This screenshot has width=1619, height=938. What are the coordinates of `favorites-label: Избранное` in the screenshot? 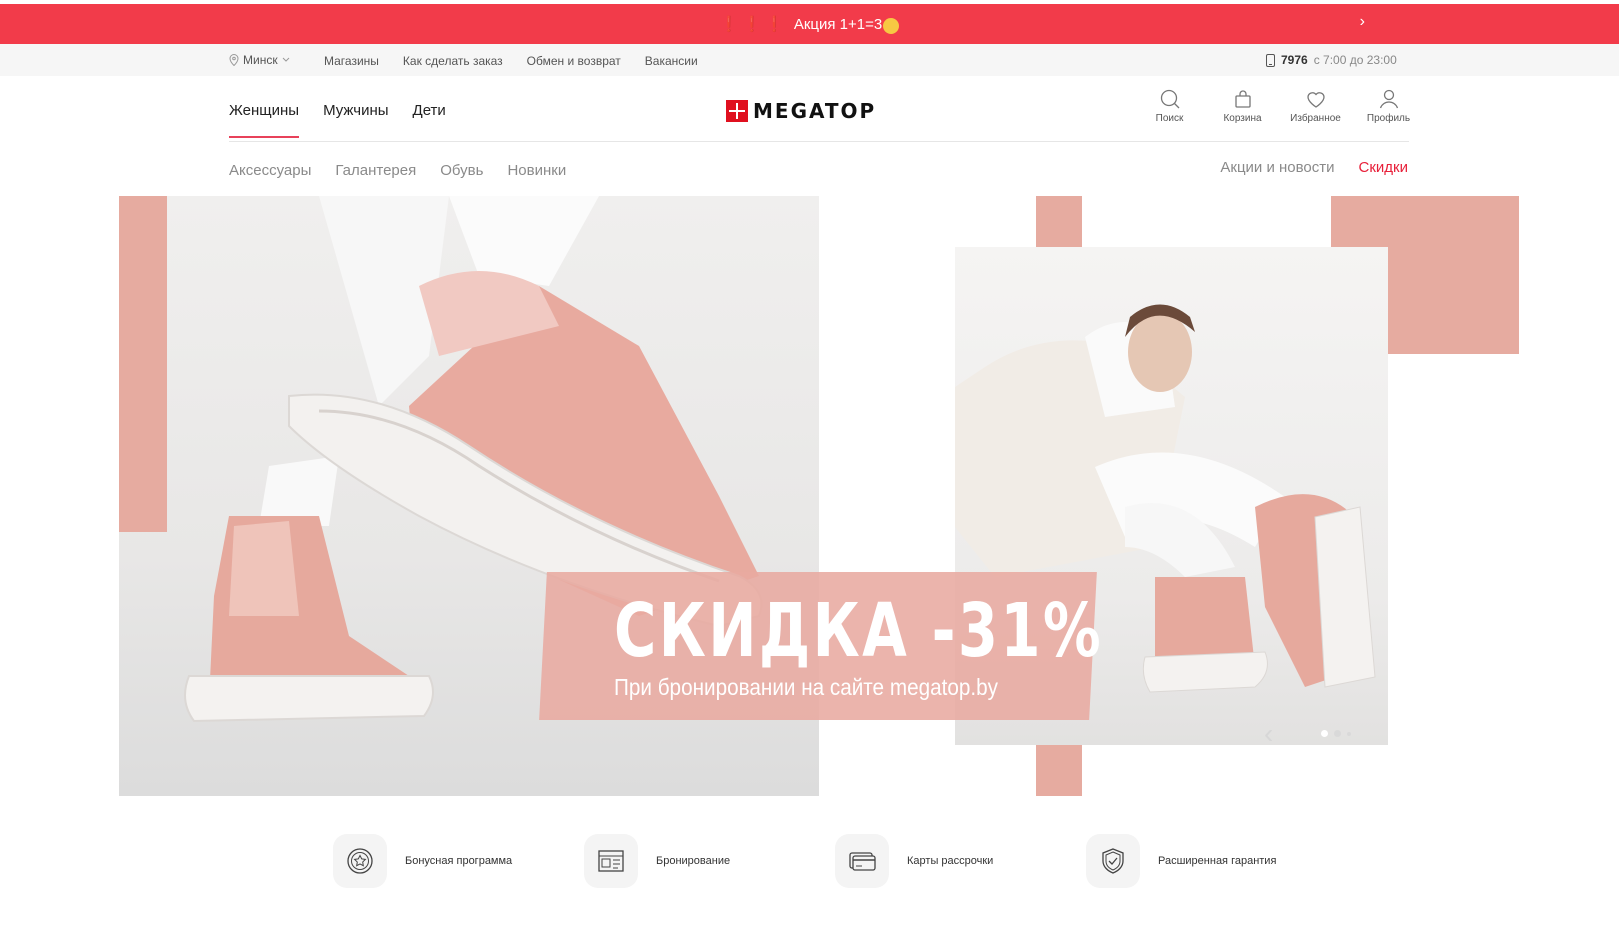 It's located at (1315, 118).